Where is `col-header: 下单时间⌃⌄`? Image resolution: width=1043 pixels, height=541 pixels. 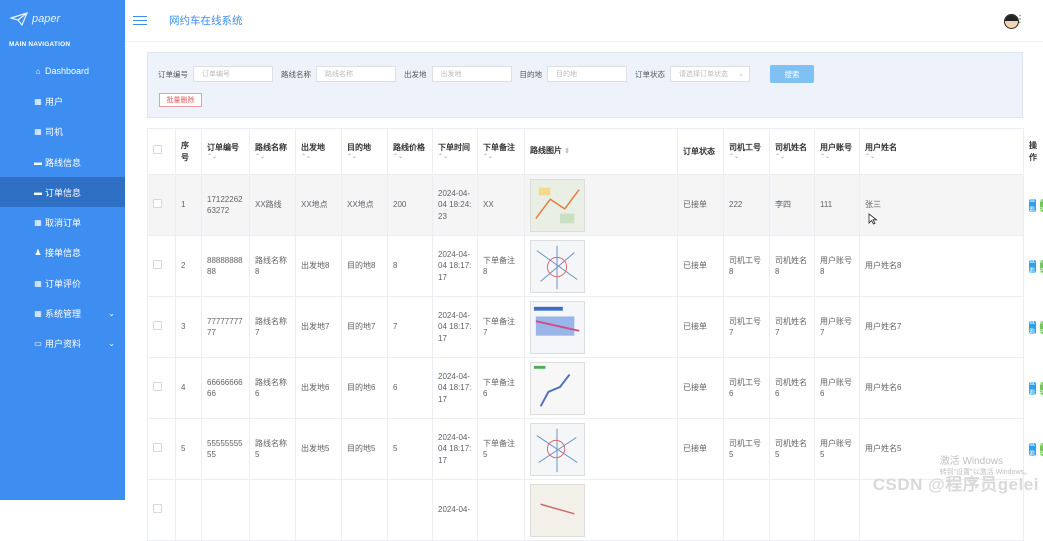 col-header: 下单时间⌃⌄ is located at coordinates (455, 152).